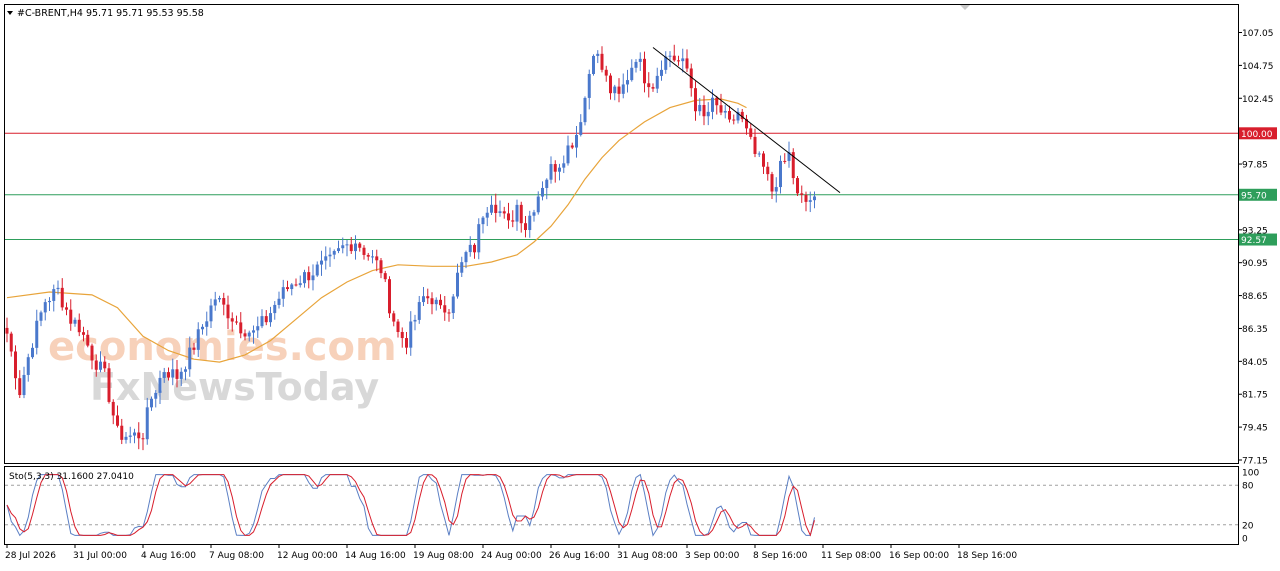  What do you see at coordinates (1245, 540) in the screenshot?
I see `stoch-tick-label-3: 0` at bounding box center [1245, 540].